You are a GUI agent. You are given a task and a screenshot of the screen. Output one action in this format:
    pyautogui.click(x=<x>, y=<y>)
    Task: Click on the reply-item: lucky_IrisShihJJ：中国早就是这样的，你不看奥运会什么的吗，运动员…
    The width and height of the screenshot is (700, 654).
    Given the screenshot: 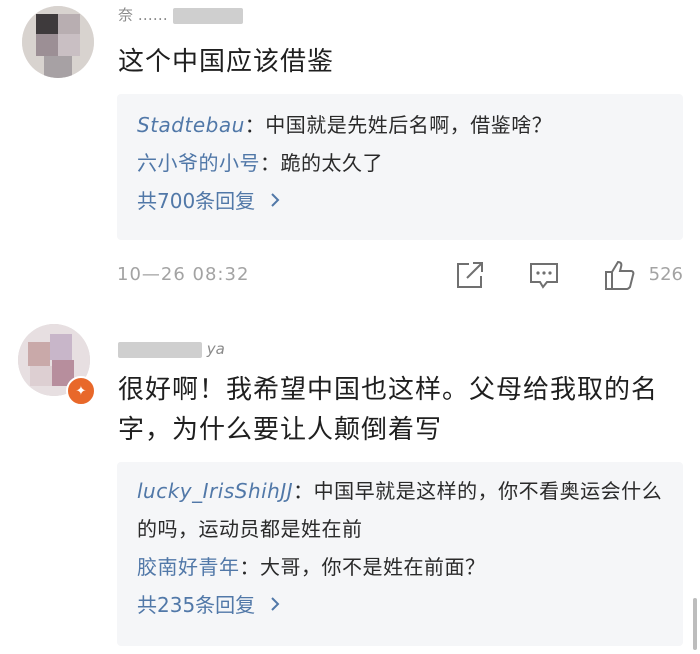 What is the action you would take?
    pyautogui.click(x=400, y=510)
    